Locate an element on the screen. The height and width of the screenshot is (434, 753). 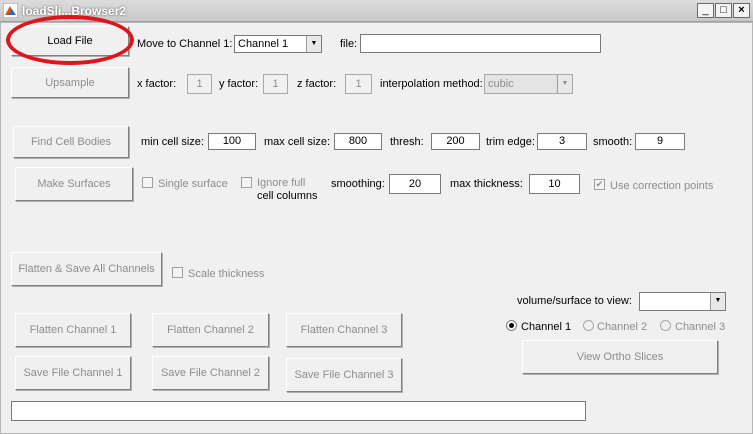
scale-thickness-checkbox is located at coordinates (177, 272).